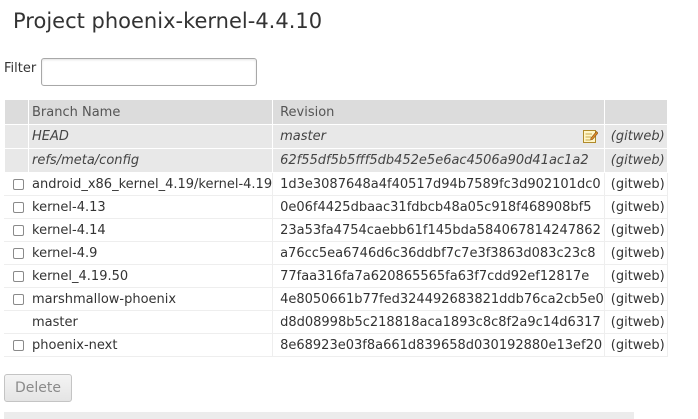  What do you see at coordinates (438, 112) in the screenshot?
I see `column-header-revision: Revision` at bounding box center [438, 112].